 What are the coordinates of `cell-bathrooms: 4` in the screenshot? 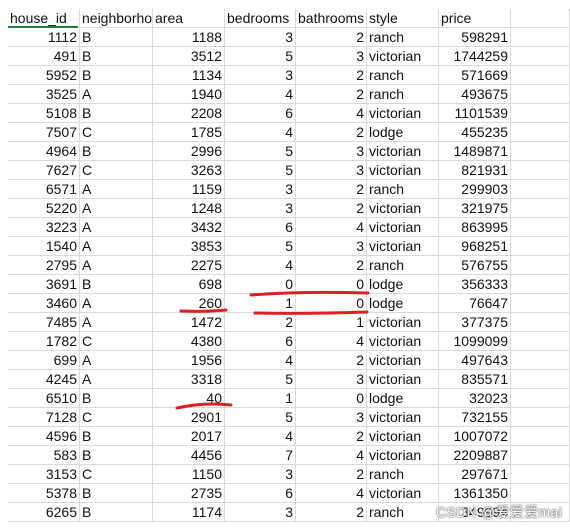 It's located at (331, 227).